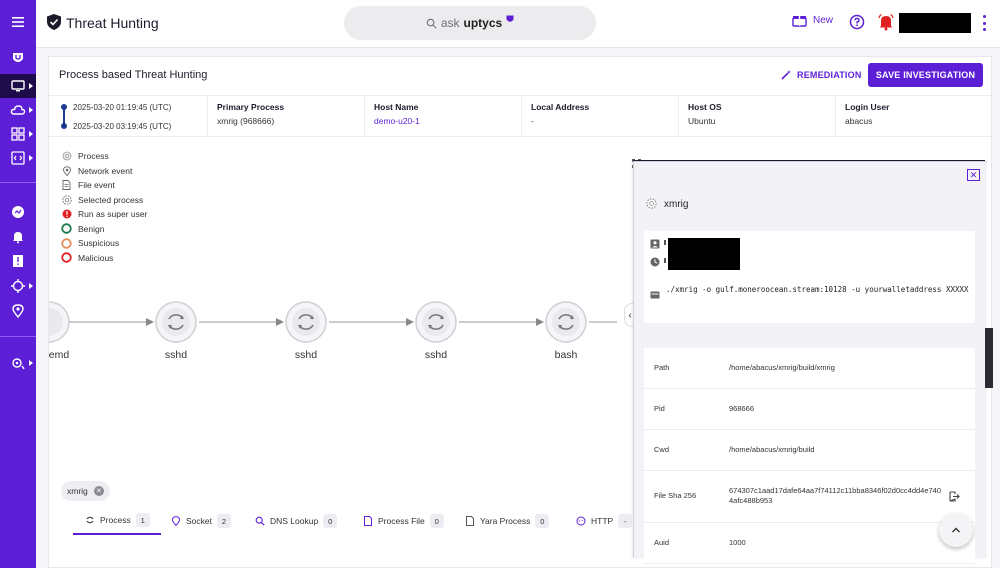 This screenshot has width=1000, height=568. I want to click on ask-uptycs-search: ask uptycs, so click(470, 23).